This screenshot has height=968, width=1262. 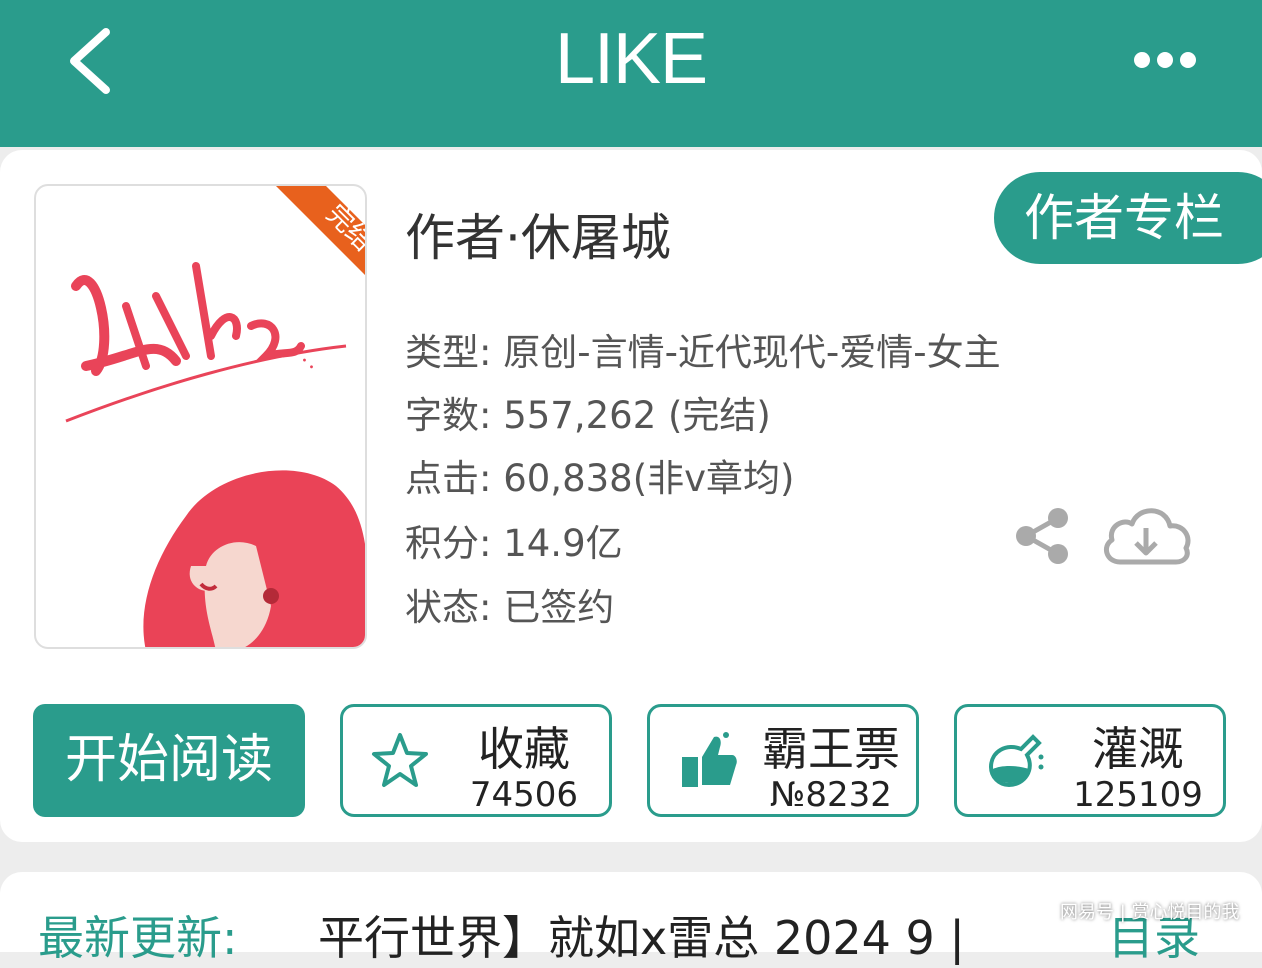 What do you see at coordinates (1150, 912) in the screenshot?
I see `watermark: 网易号 | 赏心悦目的我` at bounding box center [1150, 912].